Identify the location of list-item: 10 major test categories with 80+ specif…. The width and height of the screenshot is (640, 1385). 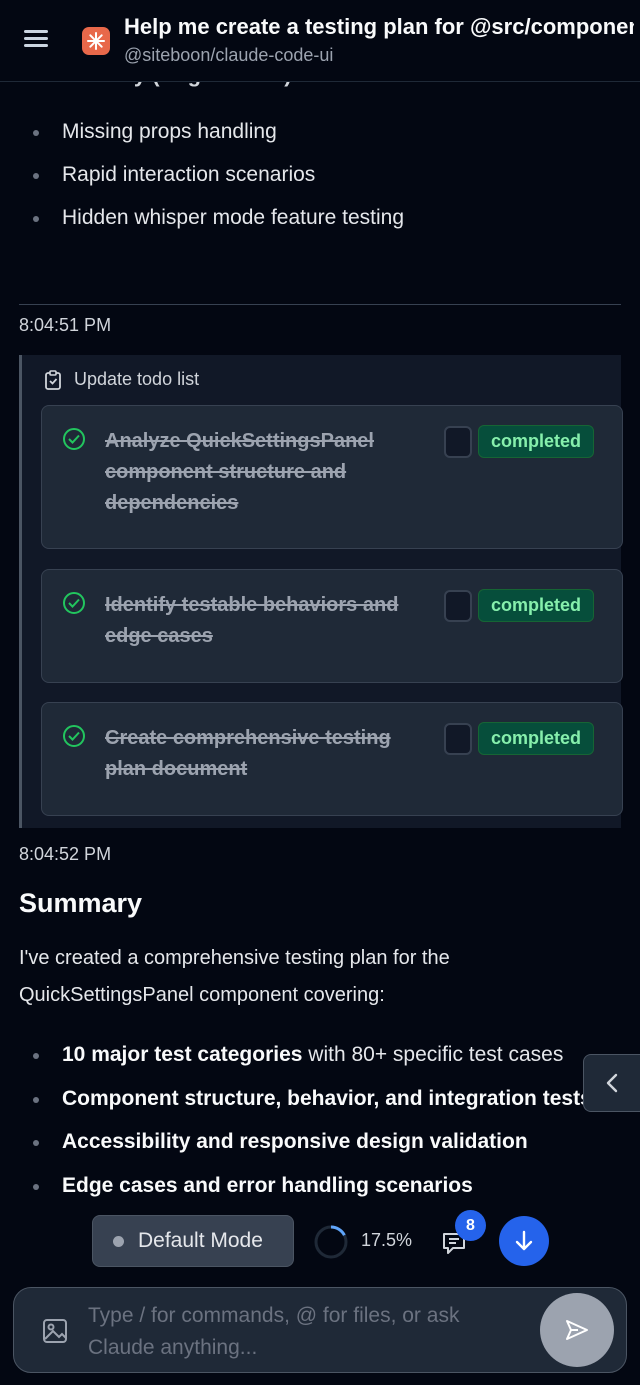
(320, 1062).